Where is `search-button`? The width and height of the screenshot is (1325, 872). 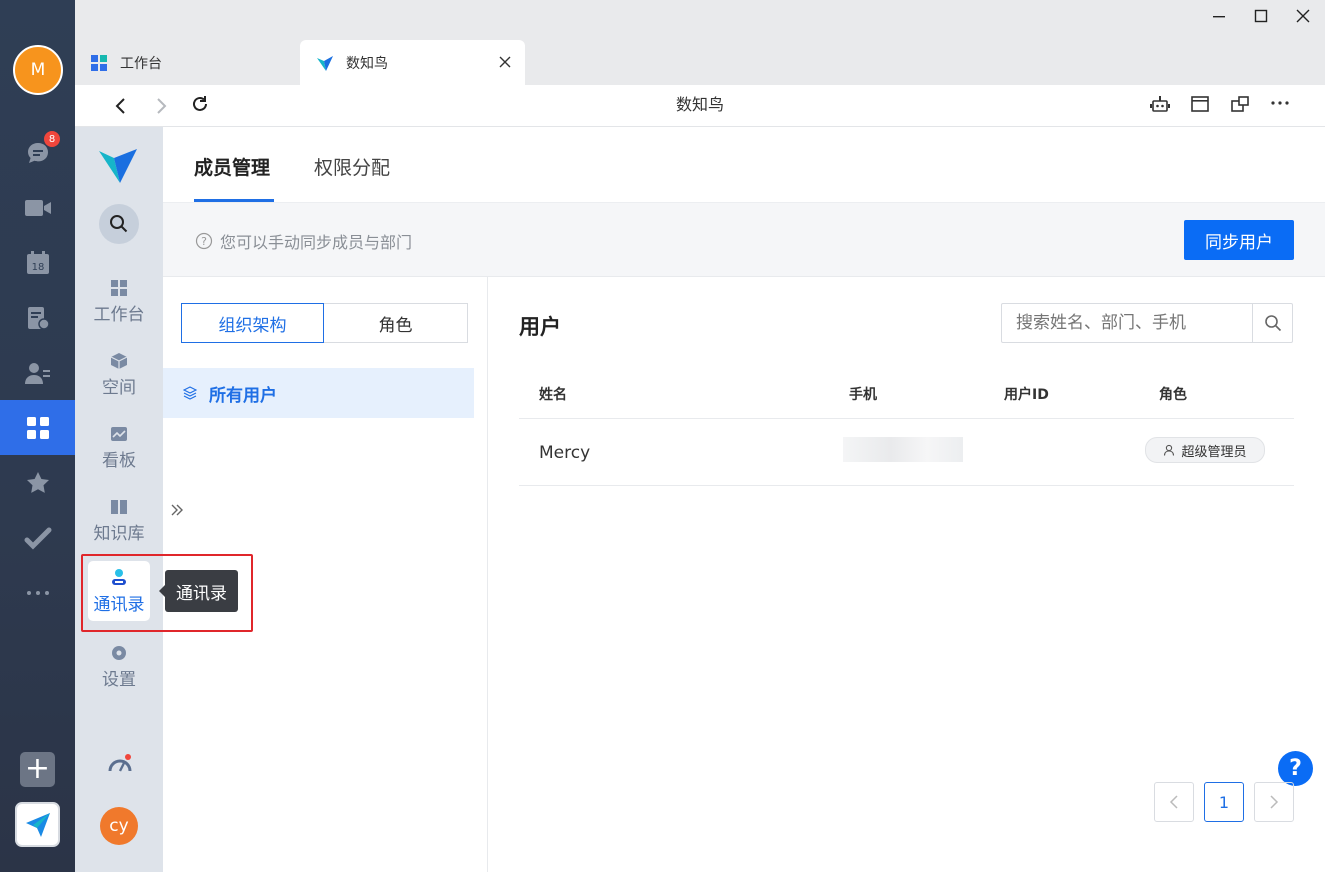 search-button is located at coordinates (1272, 323).